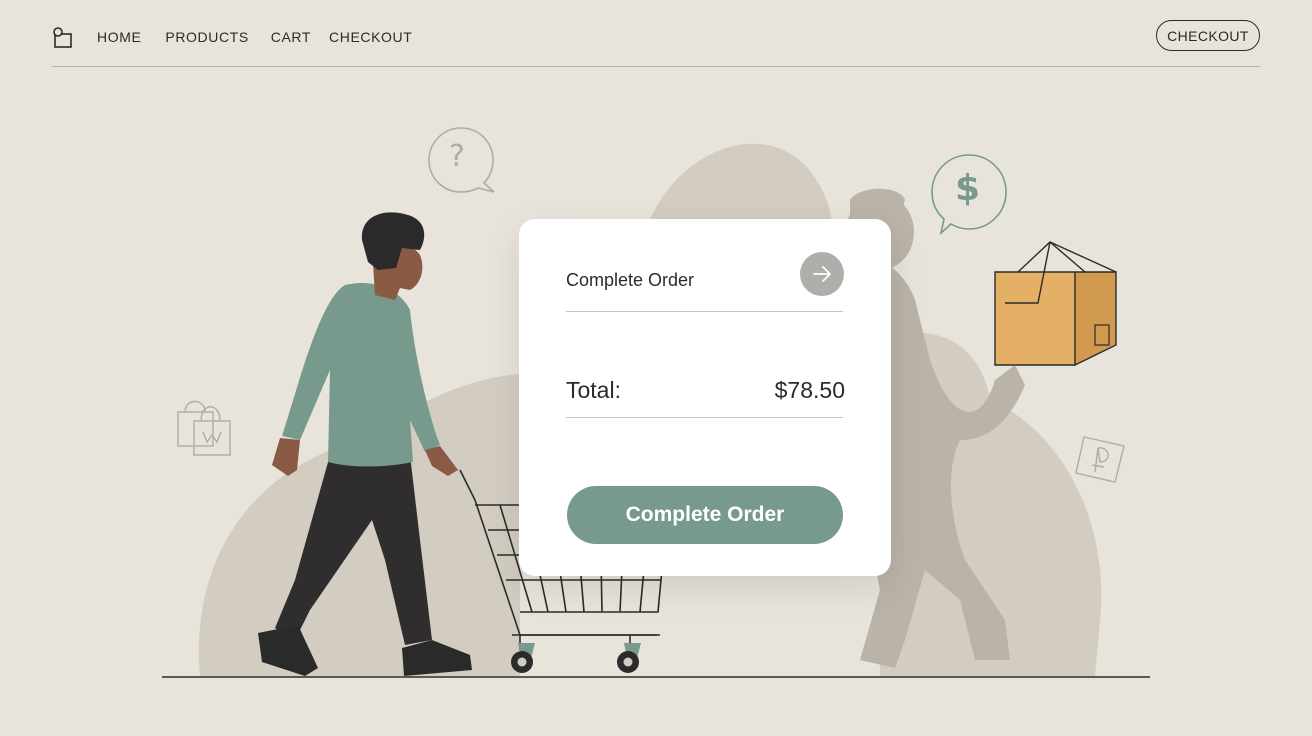  I want to click on arrow-right-icon, so click(822, 274).